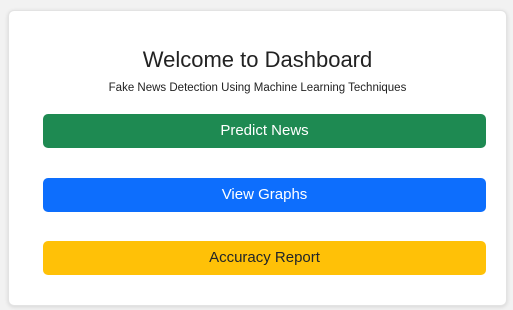  Describe the element at coordinates (264, 258) in the screenshot. I see `accuracy-report-button: Accuracy Report` at that location.